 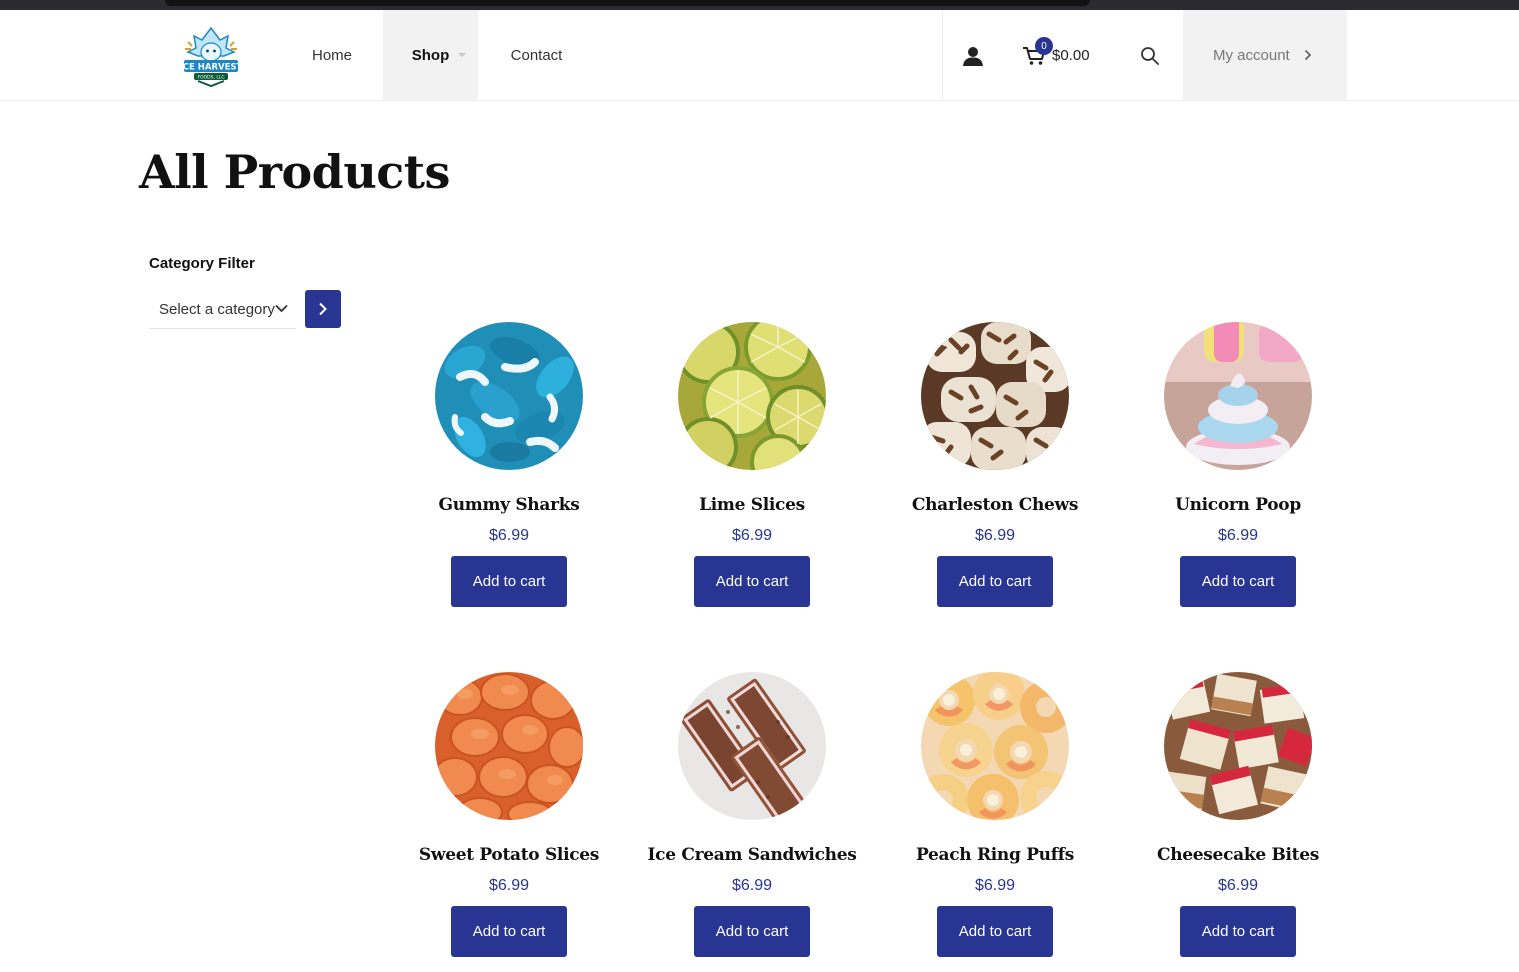 What do you see at coordinates (509, 855) in the screenshot?
I see `product-name: Sweet Potato Slices` at bounding box center [509, 855].